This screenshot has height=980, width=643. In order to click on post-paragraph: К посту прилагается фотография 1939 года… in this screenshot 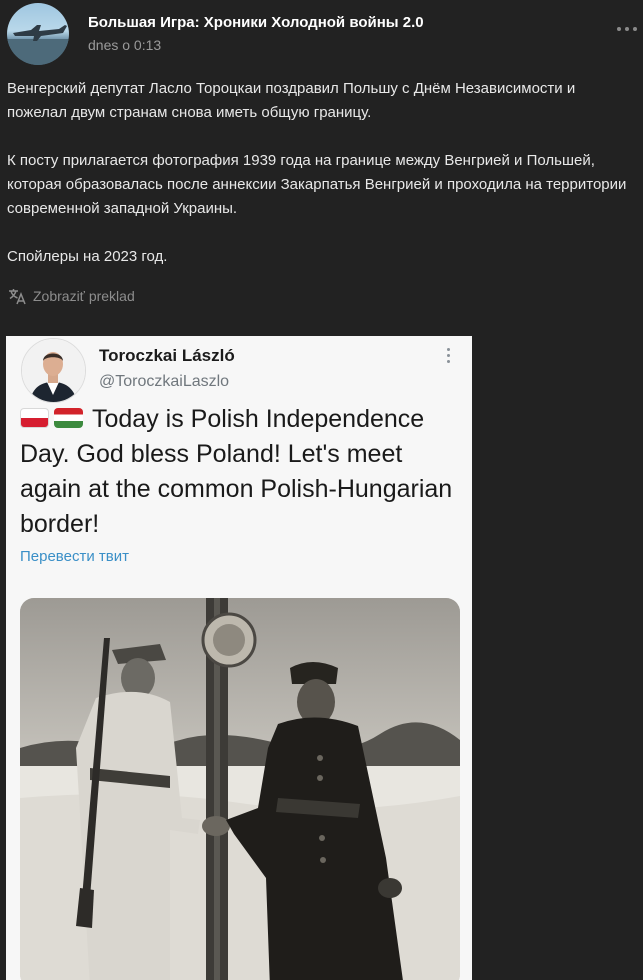, I will do `click(317, 184)`.